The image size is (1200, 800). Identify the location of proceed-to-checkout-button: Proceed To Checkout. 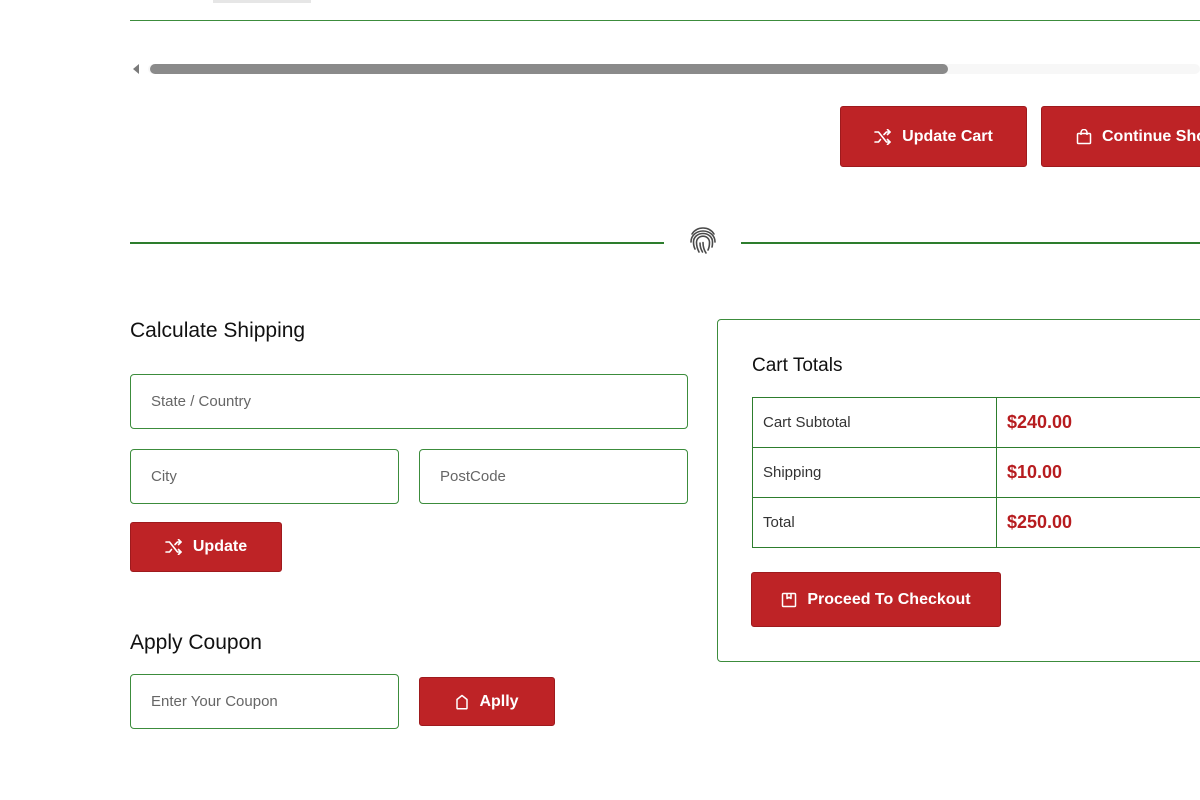
(876, 599).